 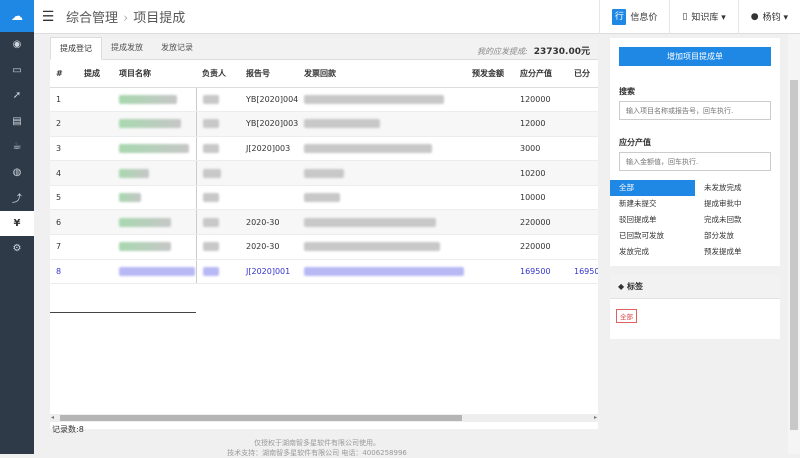 I want to click on frozen-column-divider, so click(x=123, y=312).